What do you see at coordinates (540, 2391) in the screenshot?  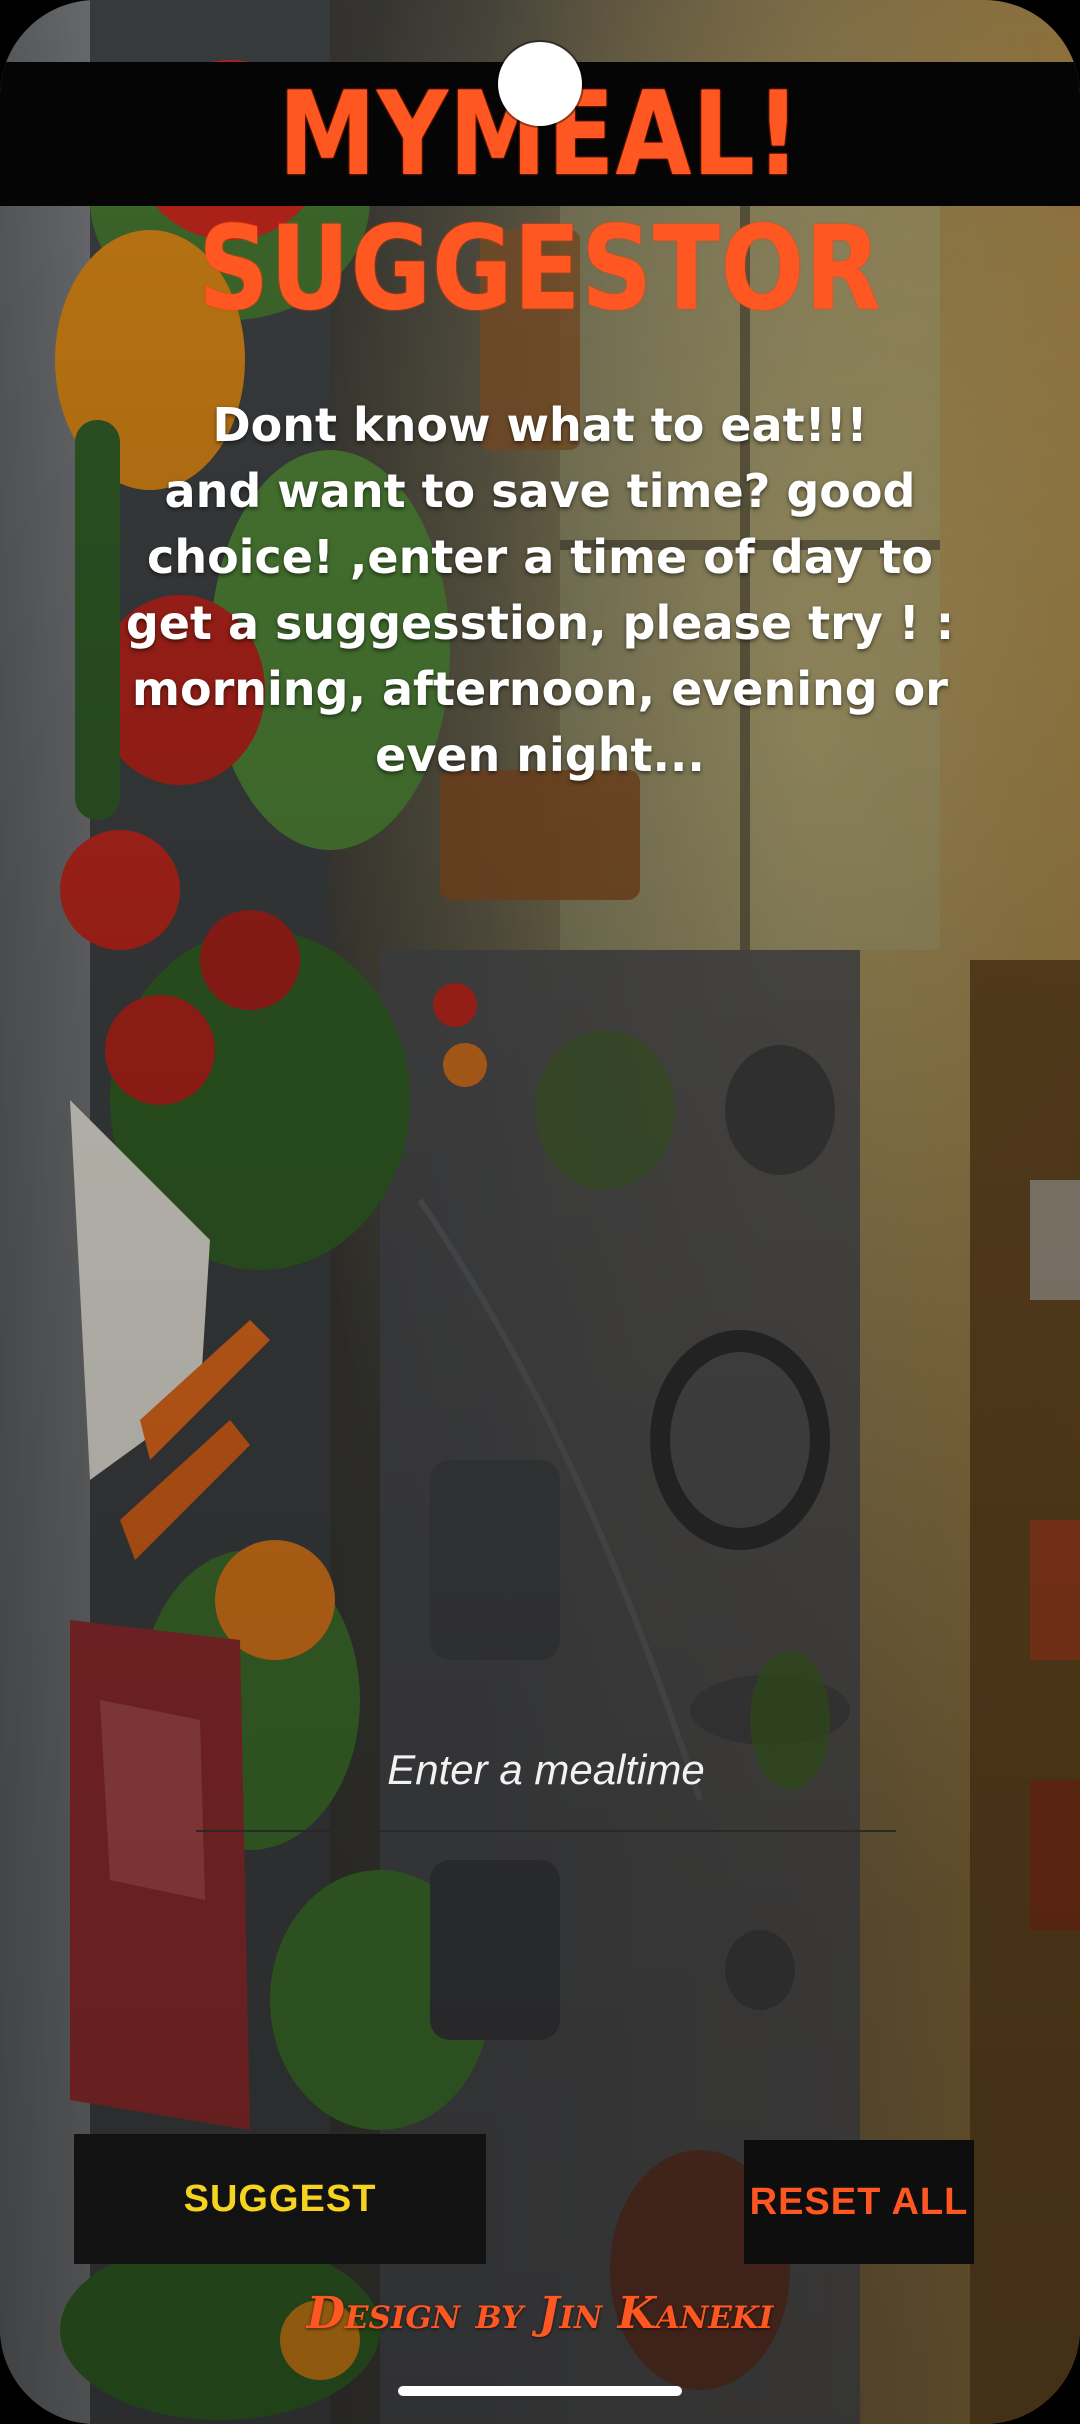 I see `home-indicator` at bounding box center [540, 2391].